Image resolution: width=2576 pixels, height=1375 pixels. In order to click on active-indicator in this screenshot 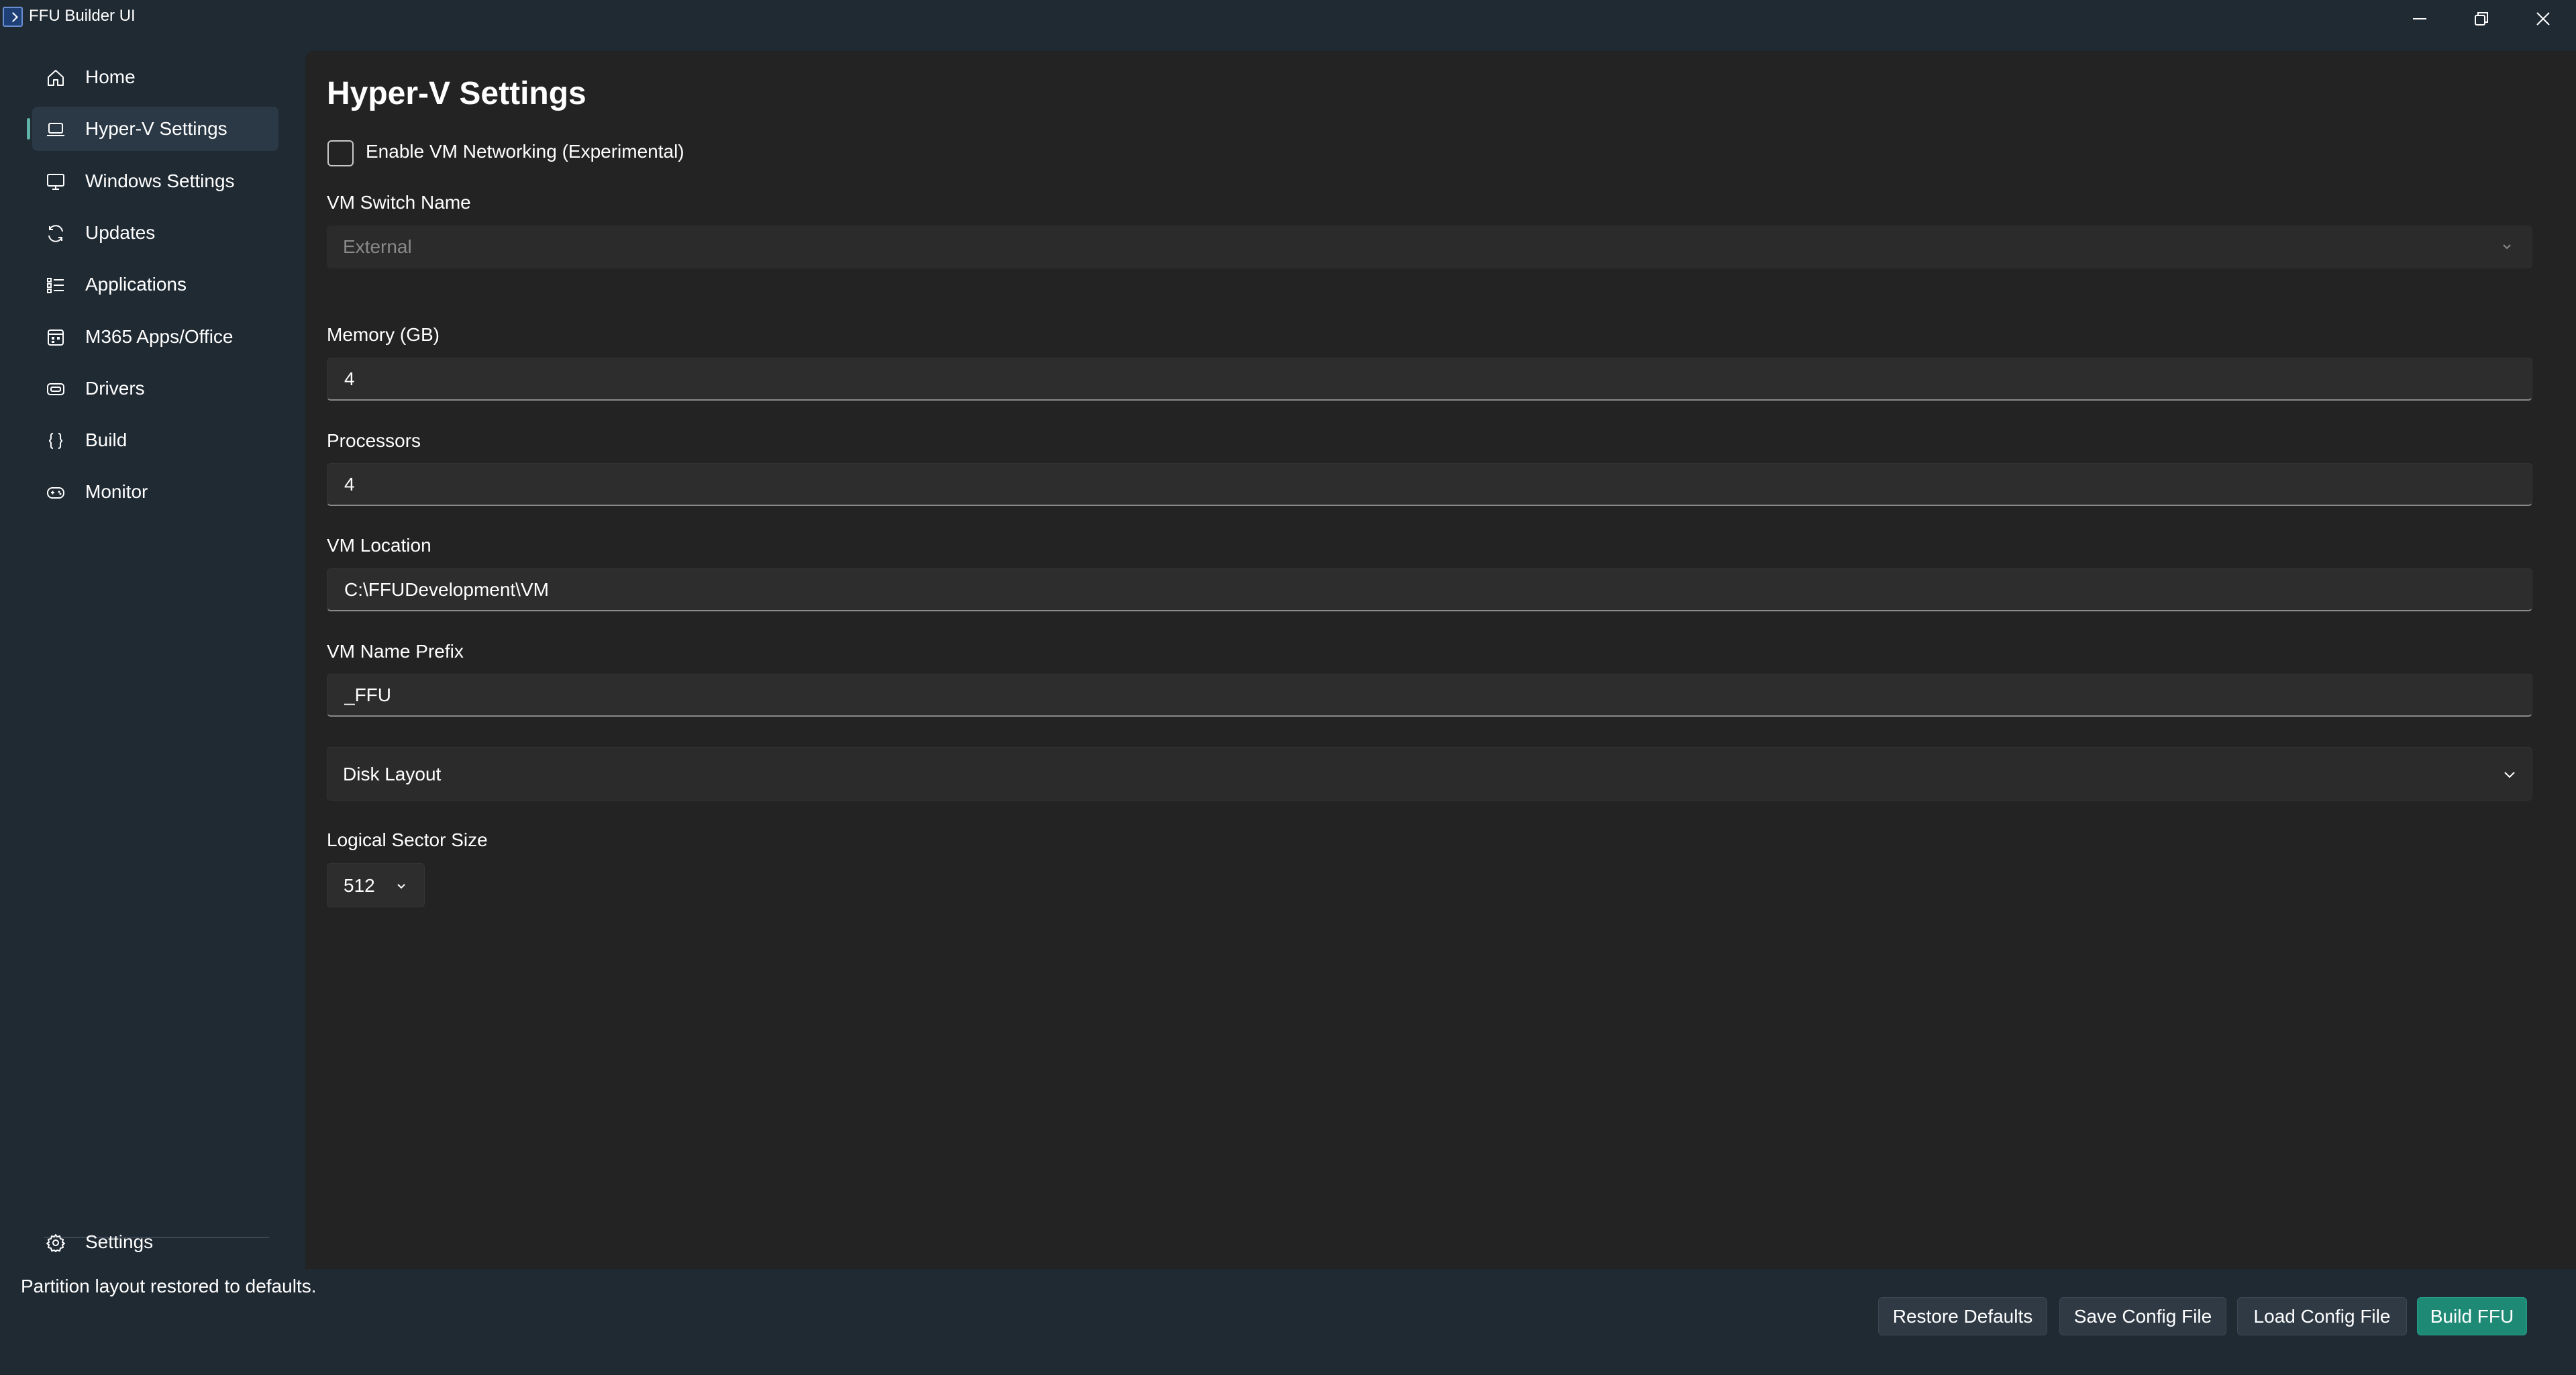, I will do `click(28, 129)`.